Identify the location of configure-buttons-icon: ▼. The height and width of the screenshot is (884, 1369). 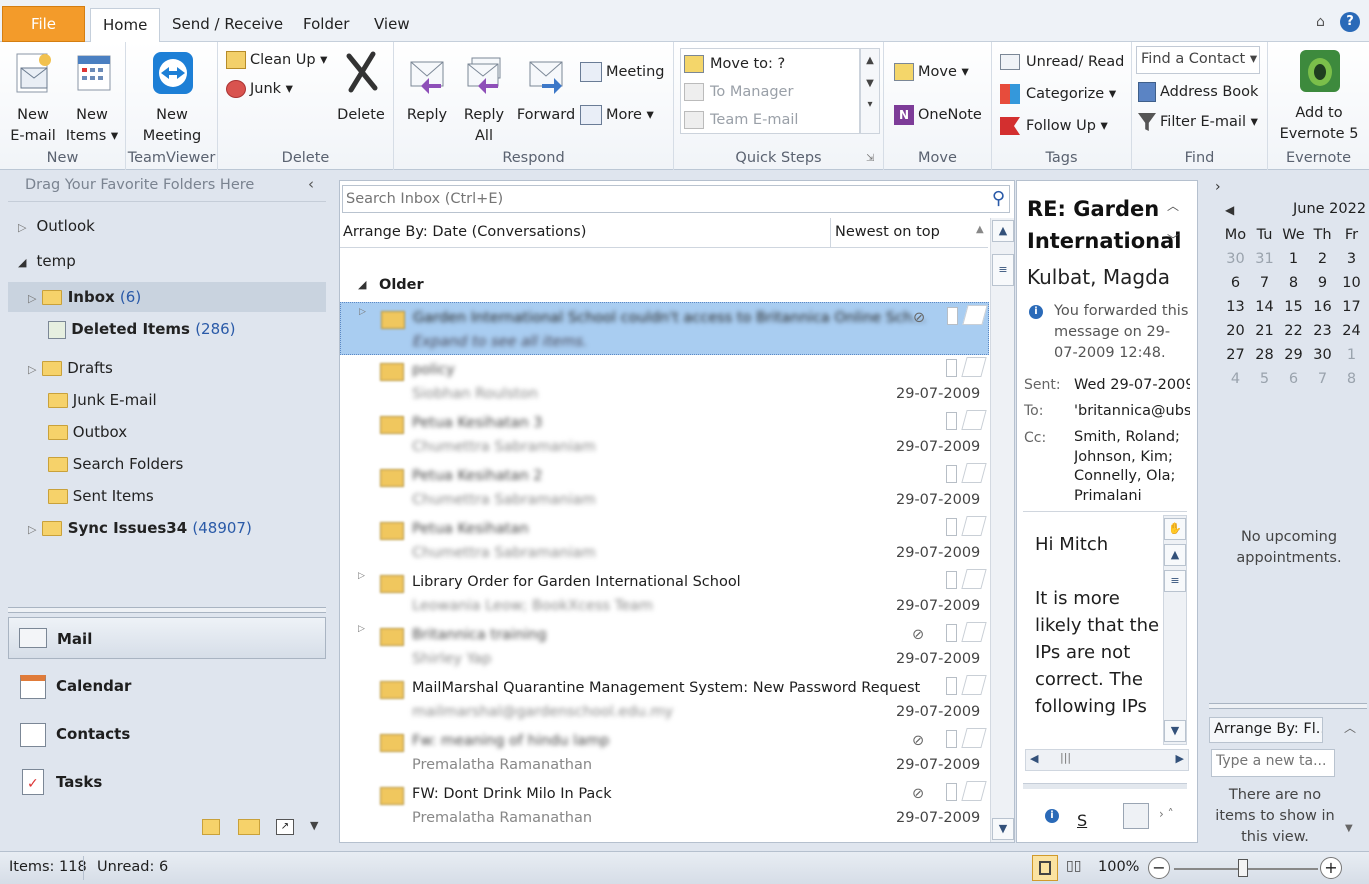
(314, 825).